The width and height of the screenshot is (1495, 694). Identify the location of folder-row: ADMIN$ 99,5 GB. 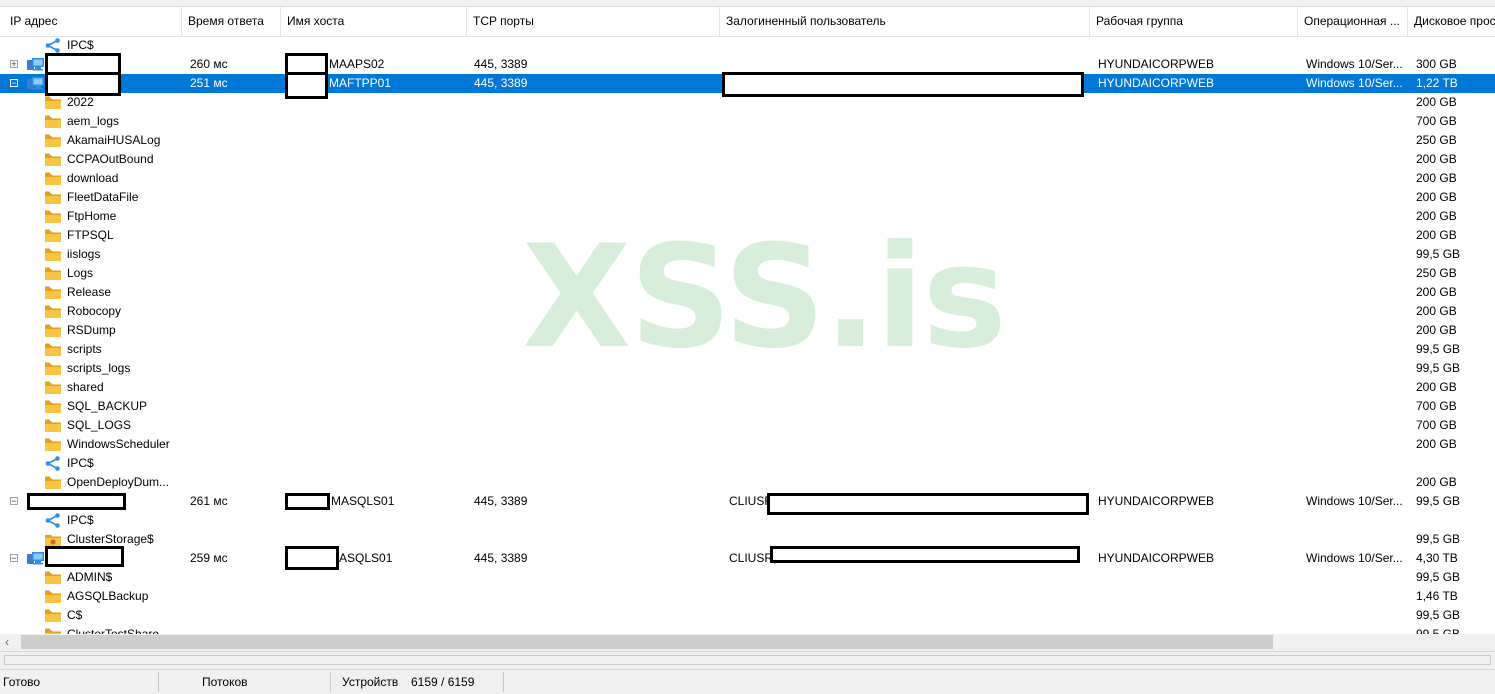
(747, 577).